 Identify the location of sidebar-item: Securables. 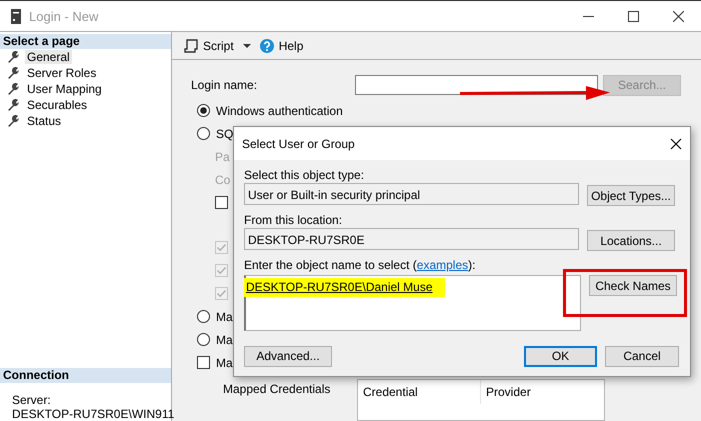
(57, 105).